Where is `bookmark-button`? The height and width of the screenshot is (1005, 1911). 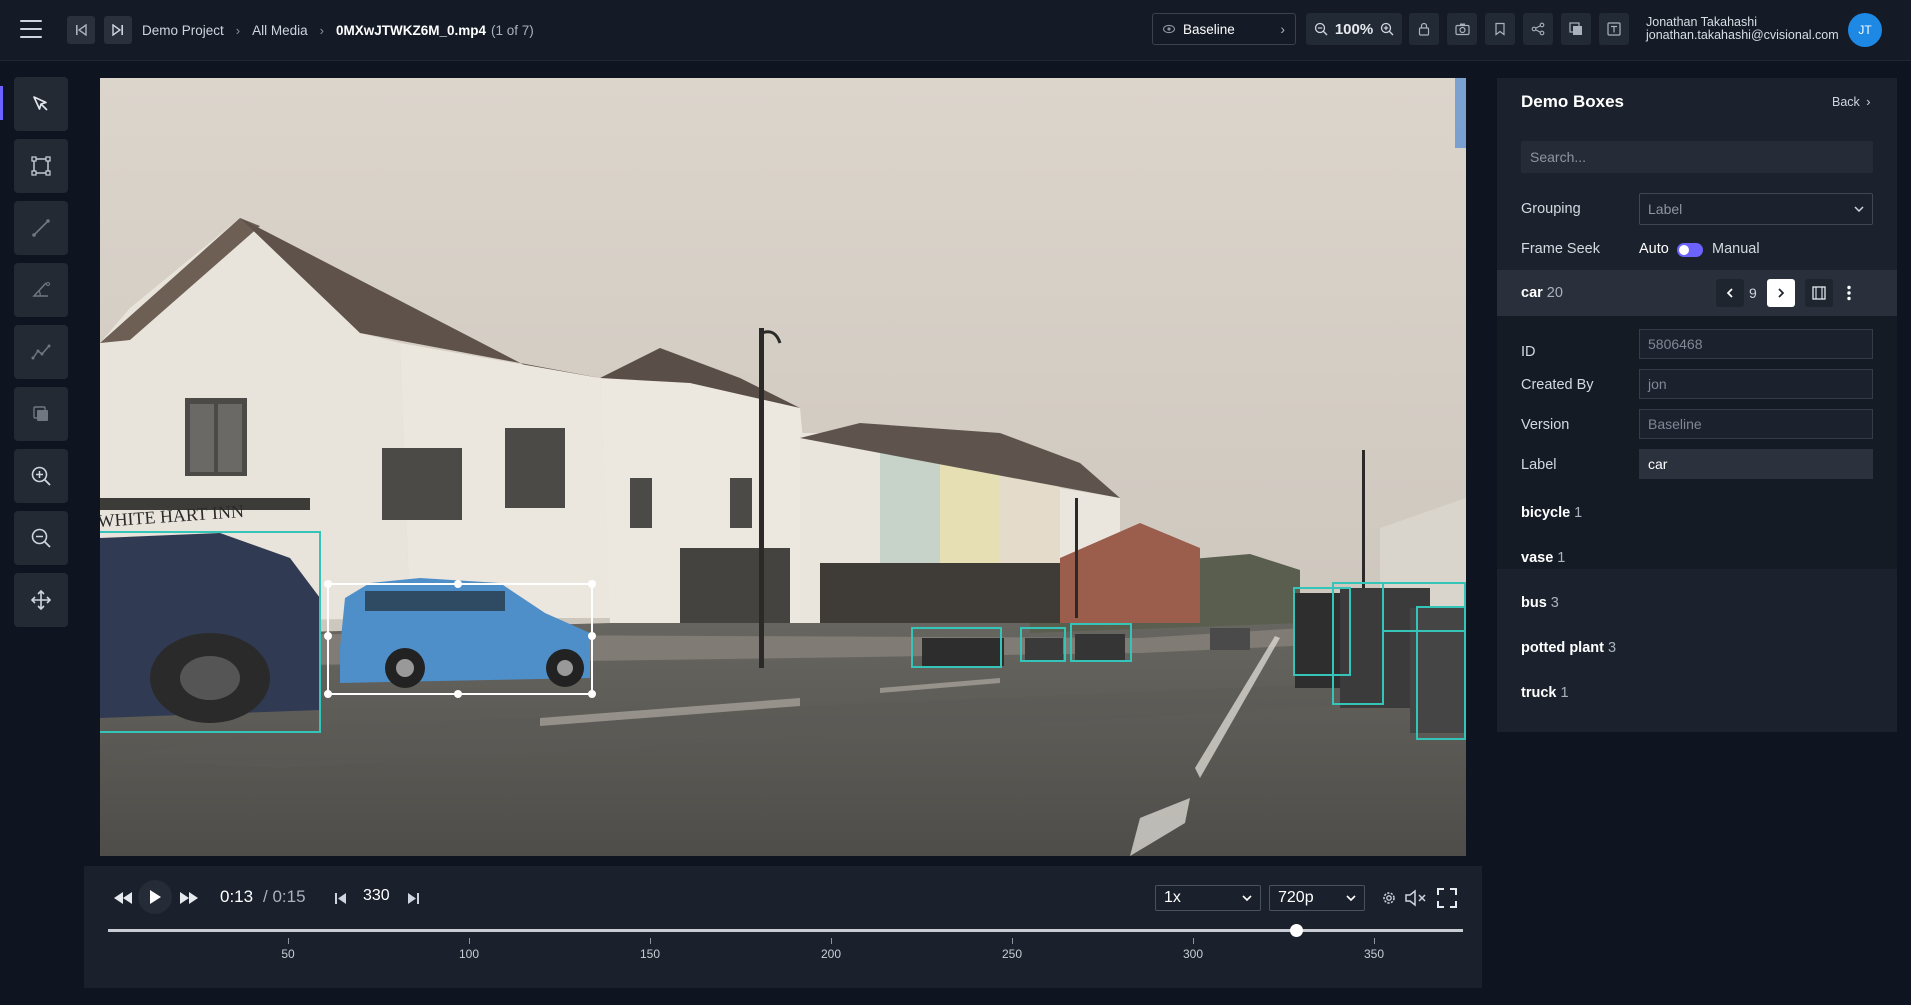 bookmark-button is located at coordinates (1500, 29).